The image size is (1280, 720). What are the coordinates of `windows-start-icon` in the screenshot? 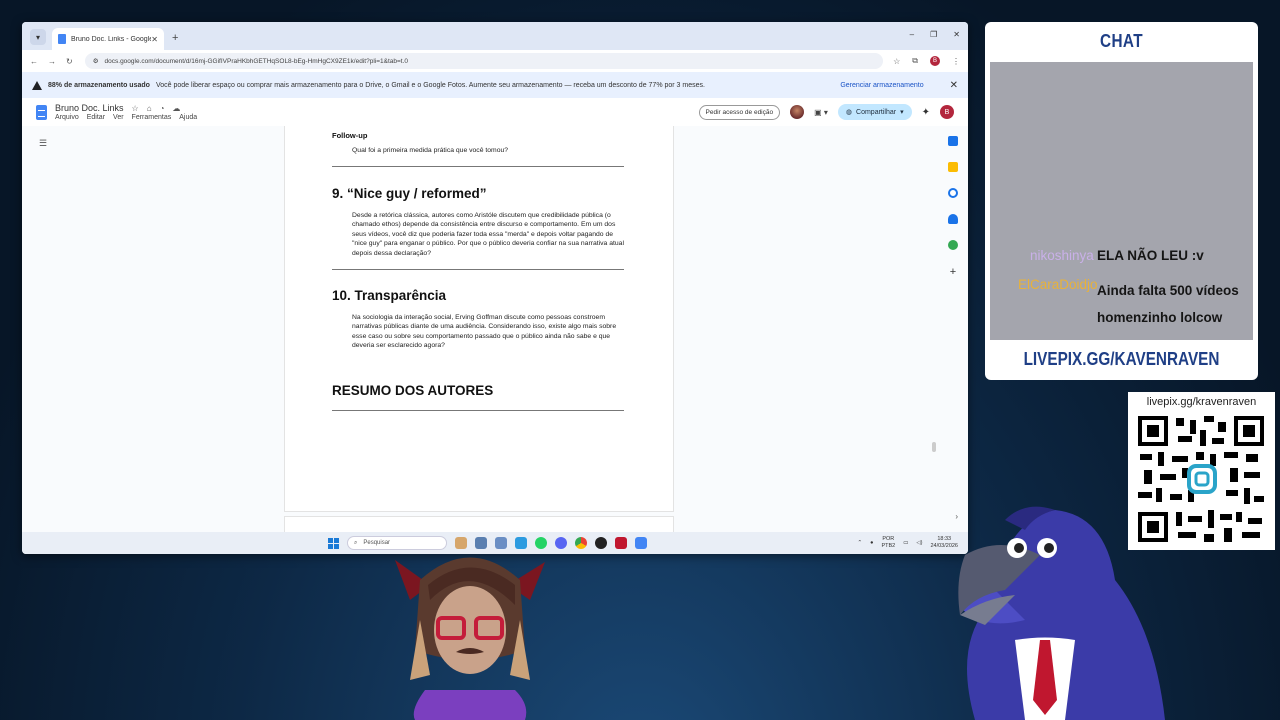 It's located at (333, 543).